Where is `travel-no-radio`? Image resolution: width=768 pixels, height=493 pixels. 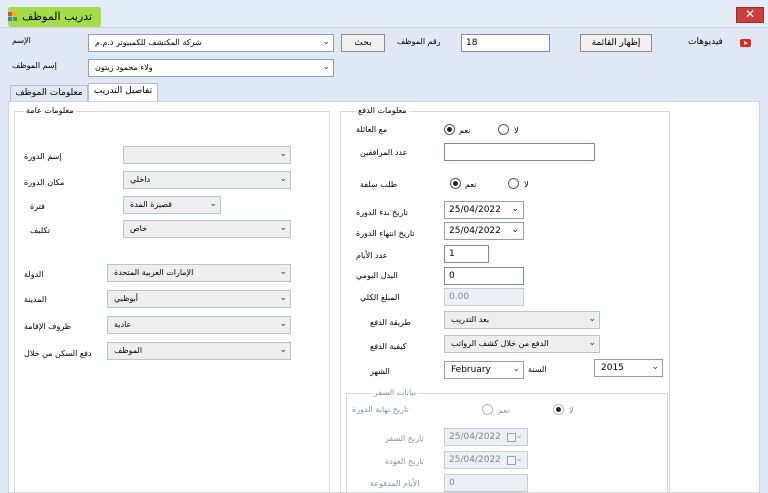 travel-no-radio is located at coordinates (558, 409).